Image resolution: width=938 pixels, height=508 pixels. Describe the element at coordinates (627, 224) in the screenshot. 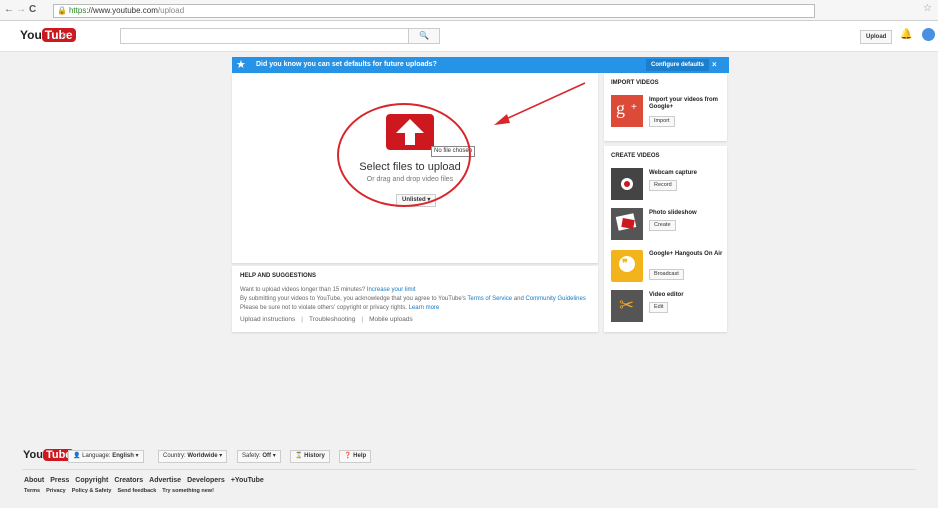

I see `photo-slideshow-icon` at that location.